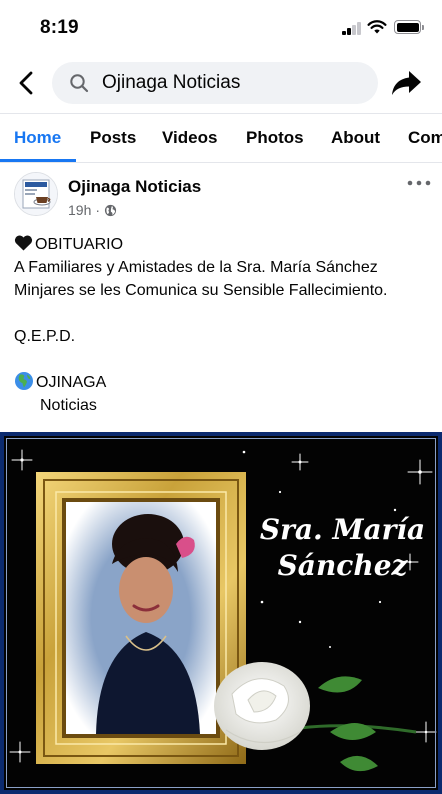 The image size is (442, 794). I want to click on cellular-signal-icon, so click(352, 28).